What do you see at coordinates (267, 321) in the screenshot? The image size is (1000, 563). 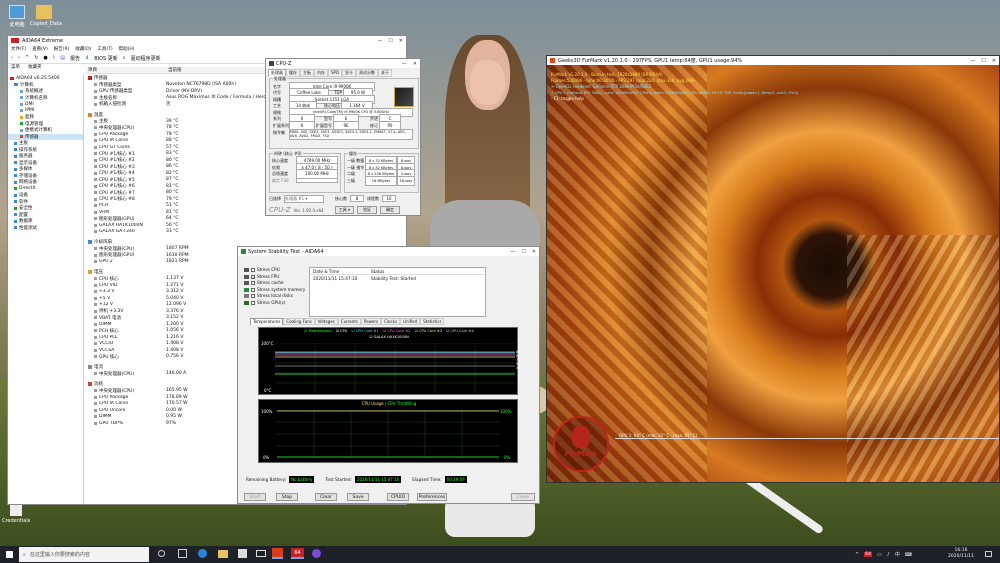 I see `tab-temperatures: Temperatures` at bounding box center [267, 321].